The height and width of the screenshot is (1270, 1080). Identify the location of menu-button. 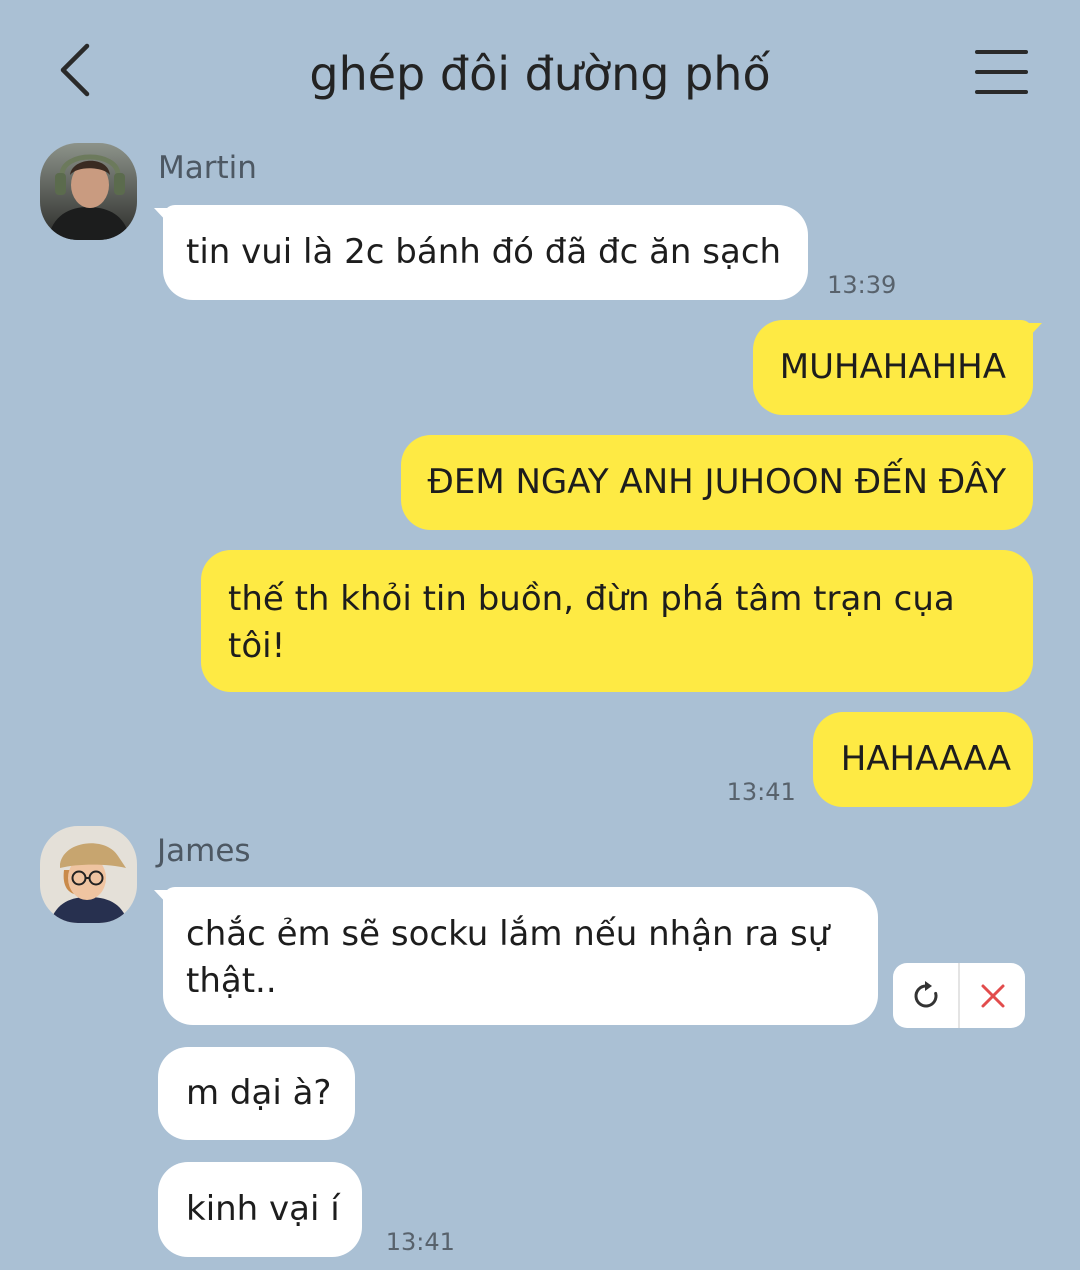
(1002, 72).